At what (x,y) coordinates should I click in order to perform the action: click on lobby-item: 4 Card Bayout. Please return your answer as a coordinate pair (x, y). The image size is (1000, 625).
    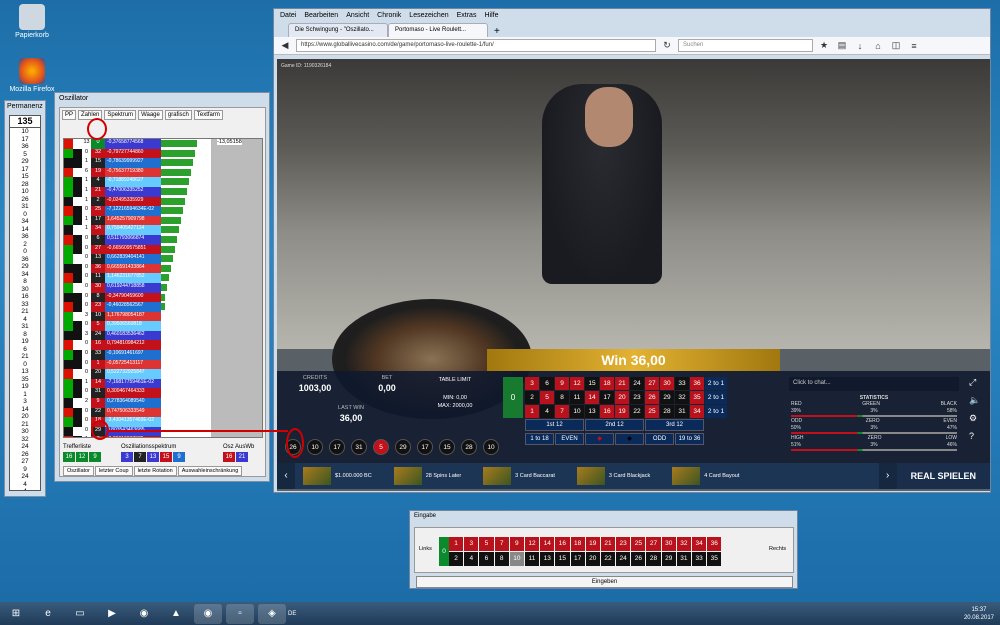
    Looking at the image, I should click on (705, 476).